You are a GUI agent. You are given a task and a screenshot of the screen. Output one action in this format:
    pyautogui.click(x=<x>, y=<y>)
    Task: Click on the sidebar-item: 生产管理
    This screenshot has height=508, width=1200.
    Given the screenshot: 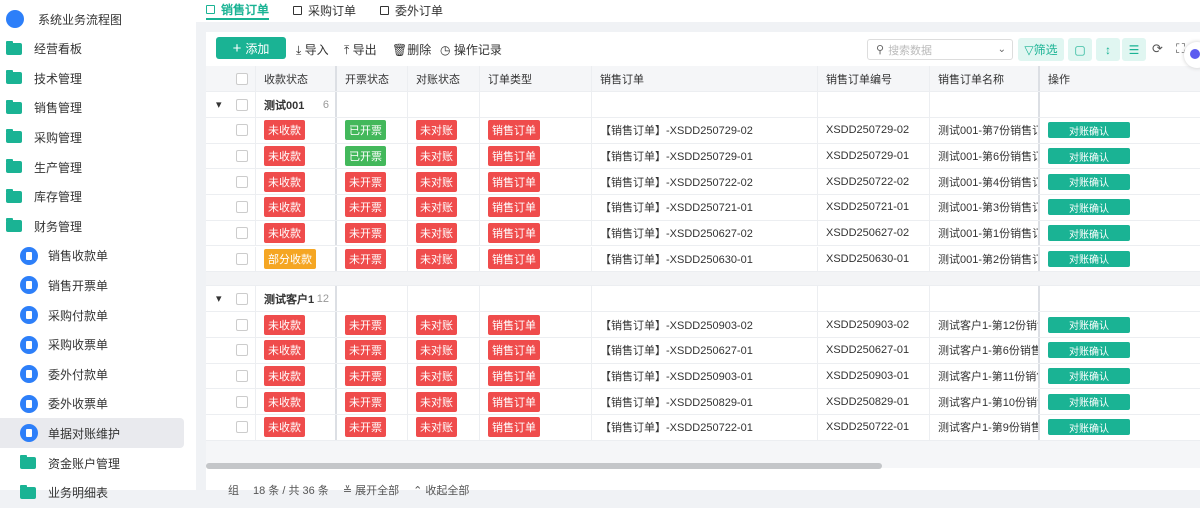 What is the action you would take?
    pyautogui.click(x=92, y=167)
    